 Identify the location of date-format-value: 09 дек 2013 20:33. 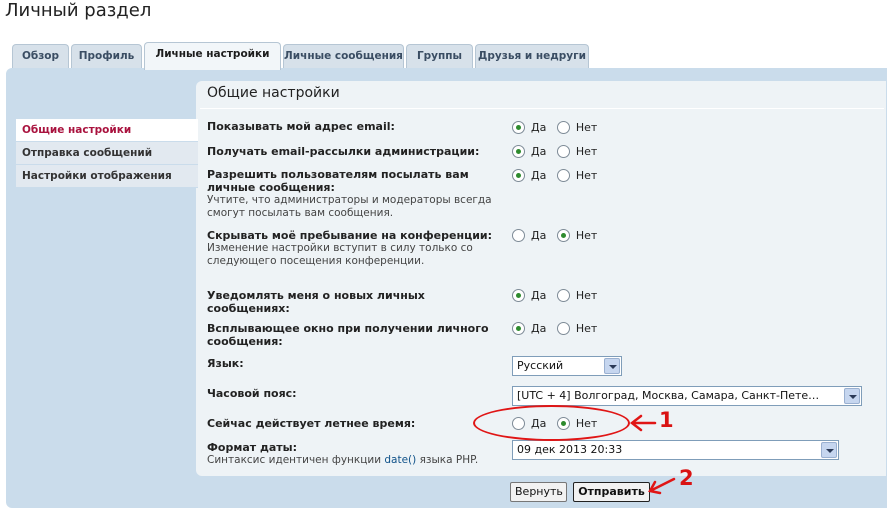
(570, 449).